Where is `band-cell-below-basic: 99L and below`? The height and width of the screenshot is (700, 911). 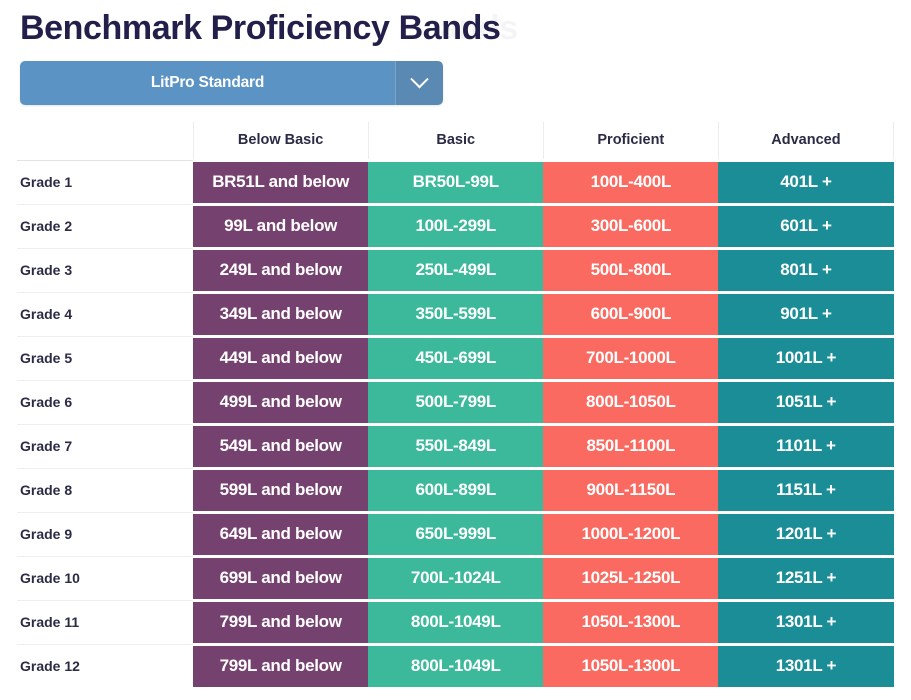
band-cell-below-basic: 99L and below is located at coordinates (281, 226).